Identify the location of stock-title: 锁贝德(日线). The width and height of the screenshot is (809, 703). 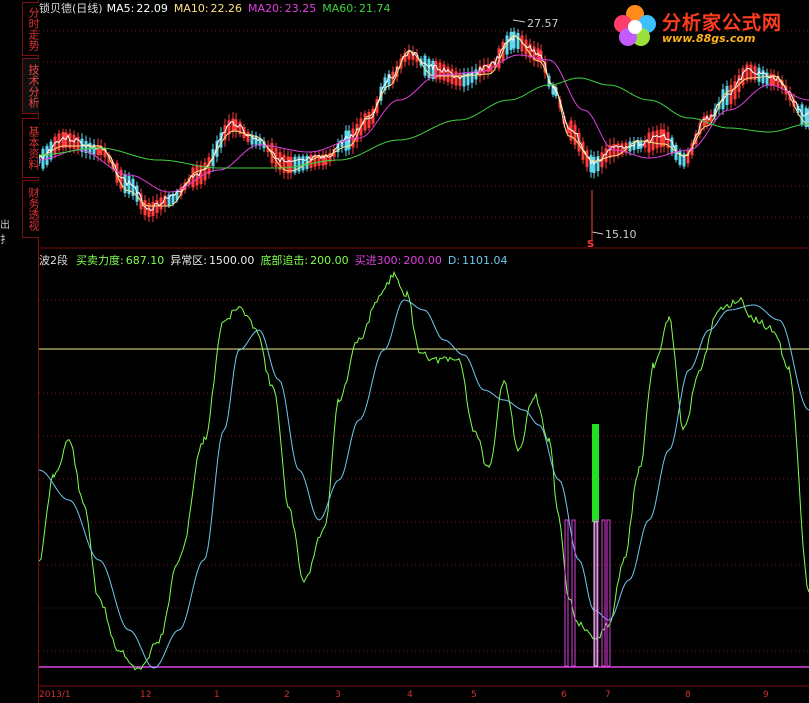
(71, 8).